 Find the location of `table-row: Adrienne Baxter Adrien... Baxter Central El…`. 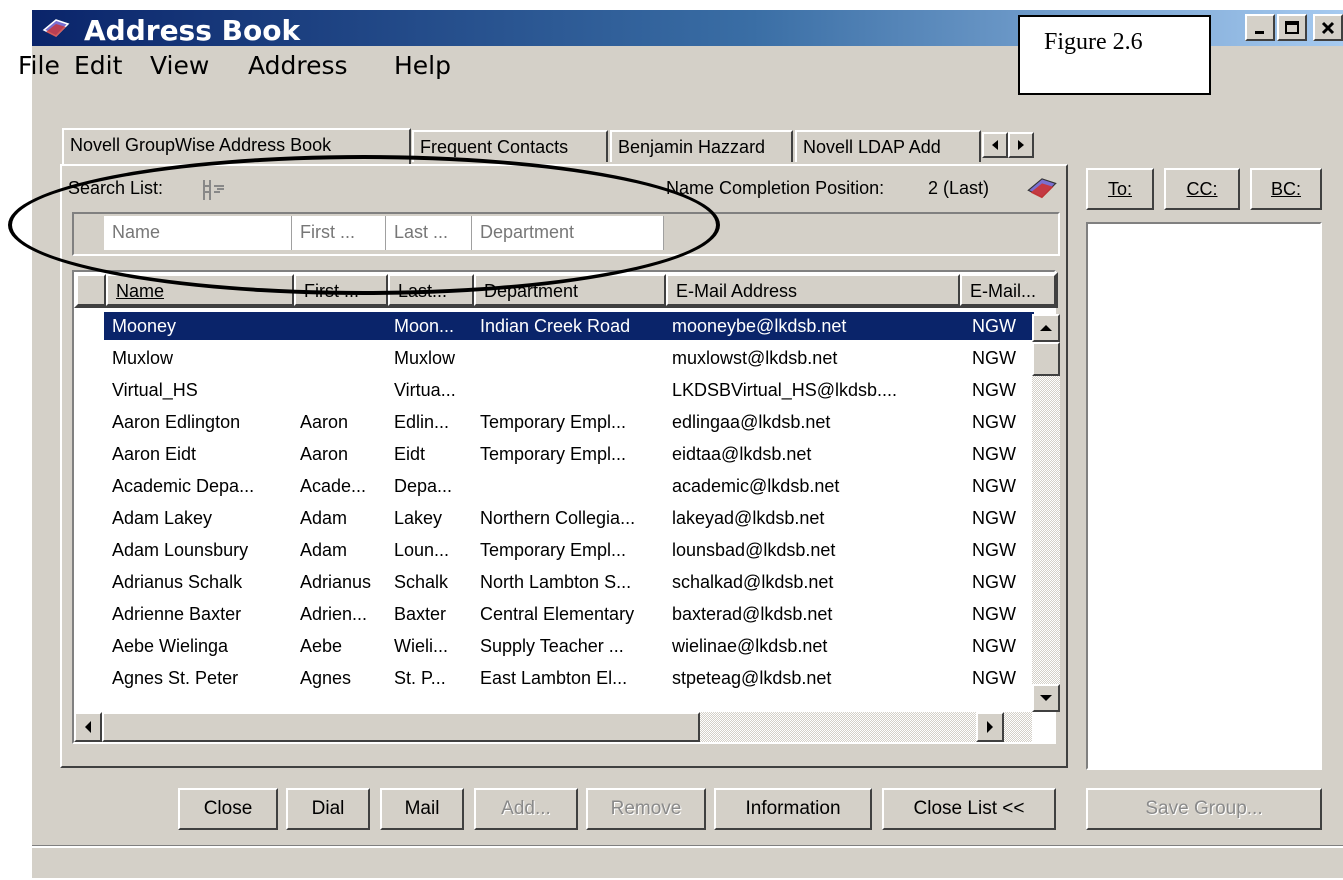

table-row: Adrienne Baxter Adrien... Baxter Central El… is located at coordinates (569, 614).